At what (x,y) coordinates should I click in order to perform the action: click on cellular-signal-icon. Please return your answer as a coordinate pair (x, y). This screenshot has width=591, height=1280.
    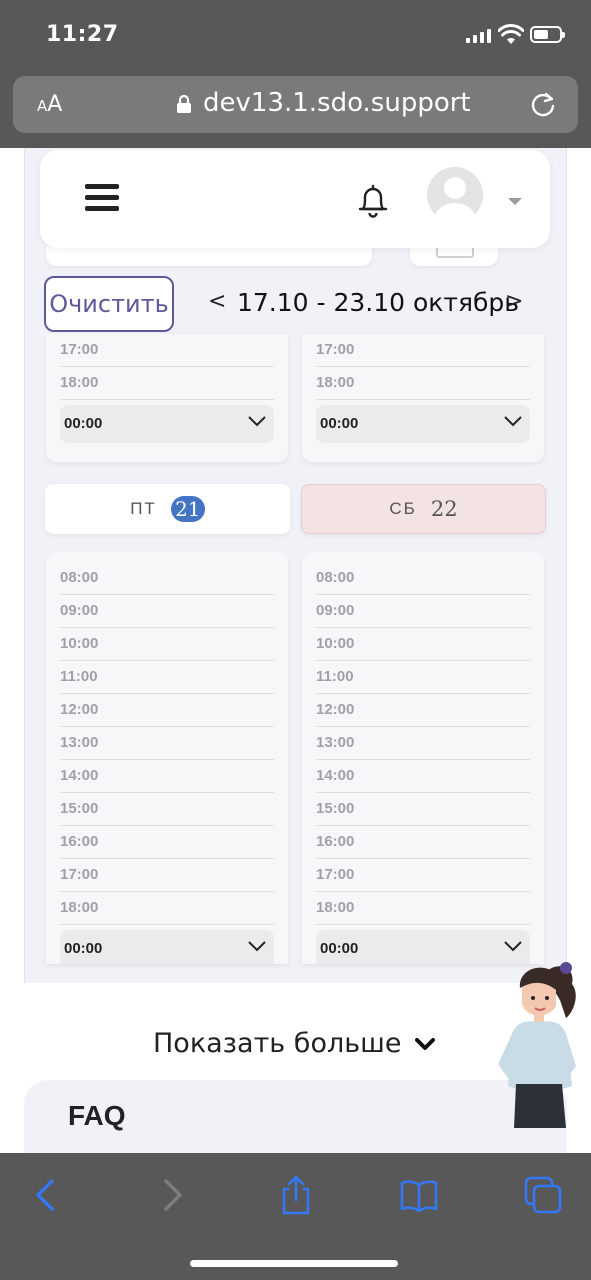
    Looking at the image, I should click on (479, 36).